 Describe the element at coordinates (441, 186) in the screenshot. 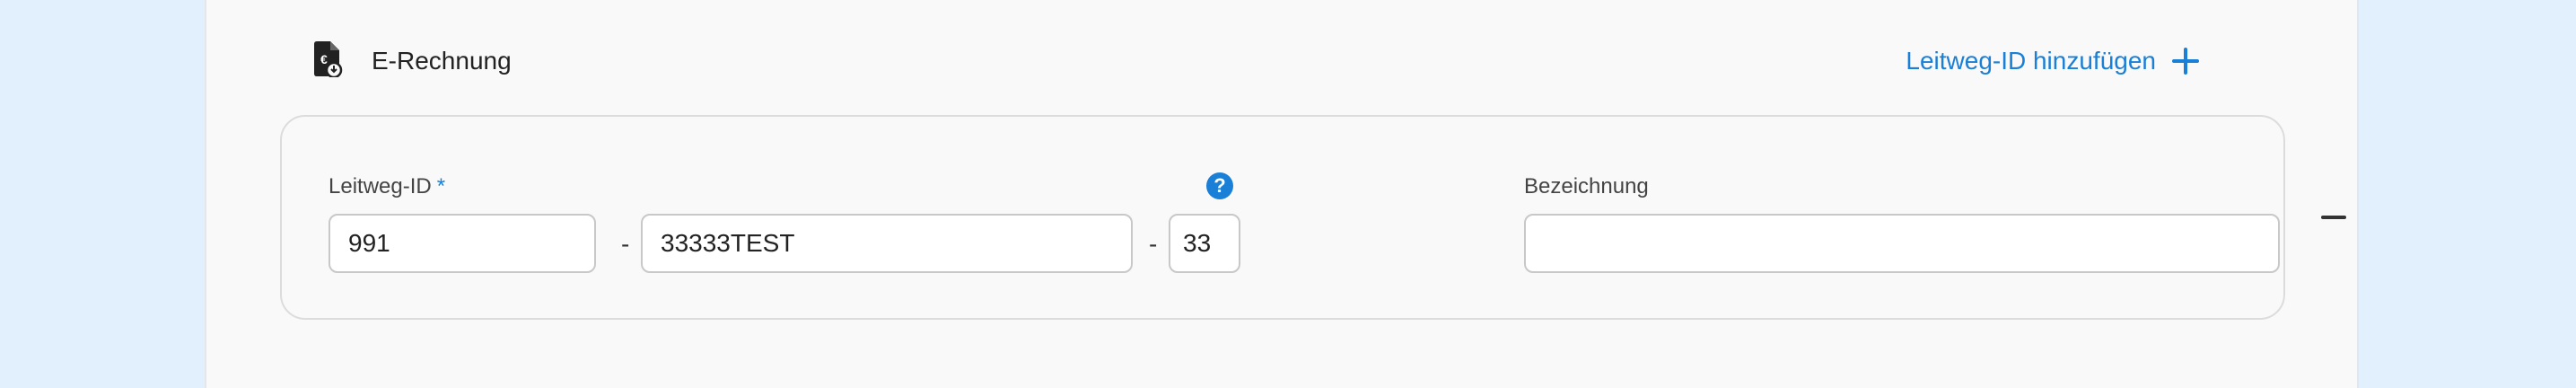

I see `required-marker: *` at that location.